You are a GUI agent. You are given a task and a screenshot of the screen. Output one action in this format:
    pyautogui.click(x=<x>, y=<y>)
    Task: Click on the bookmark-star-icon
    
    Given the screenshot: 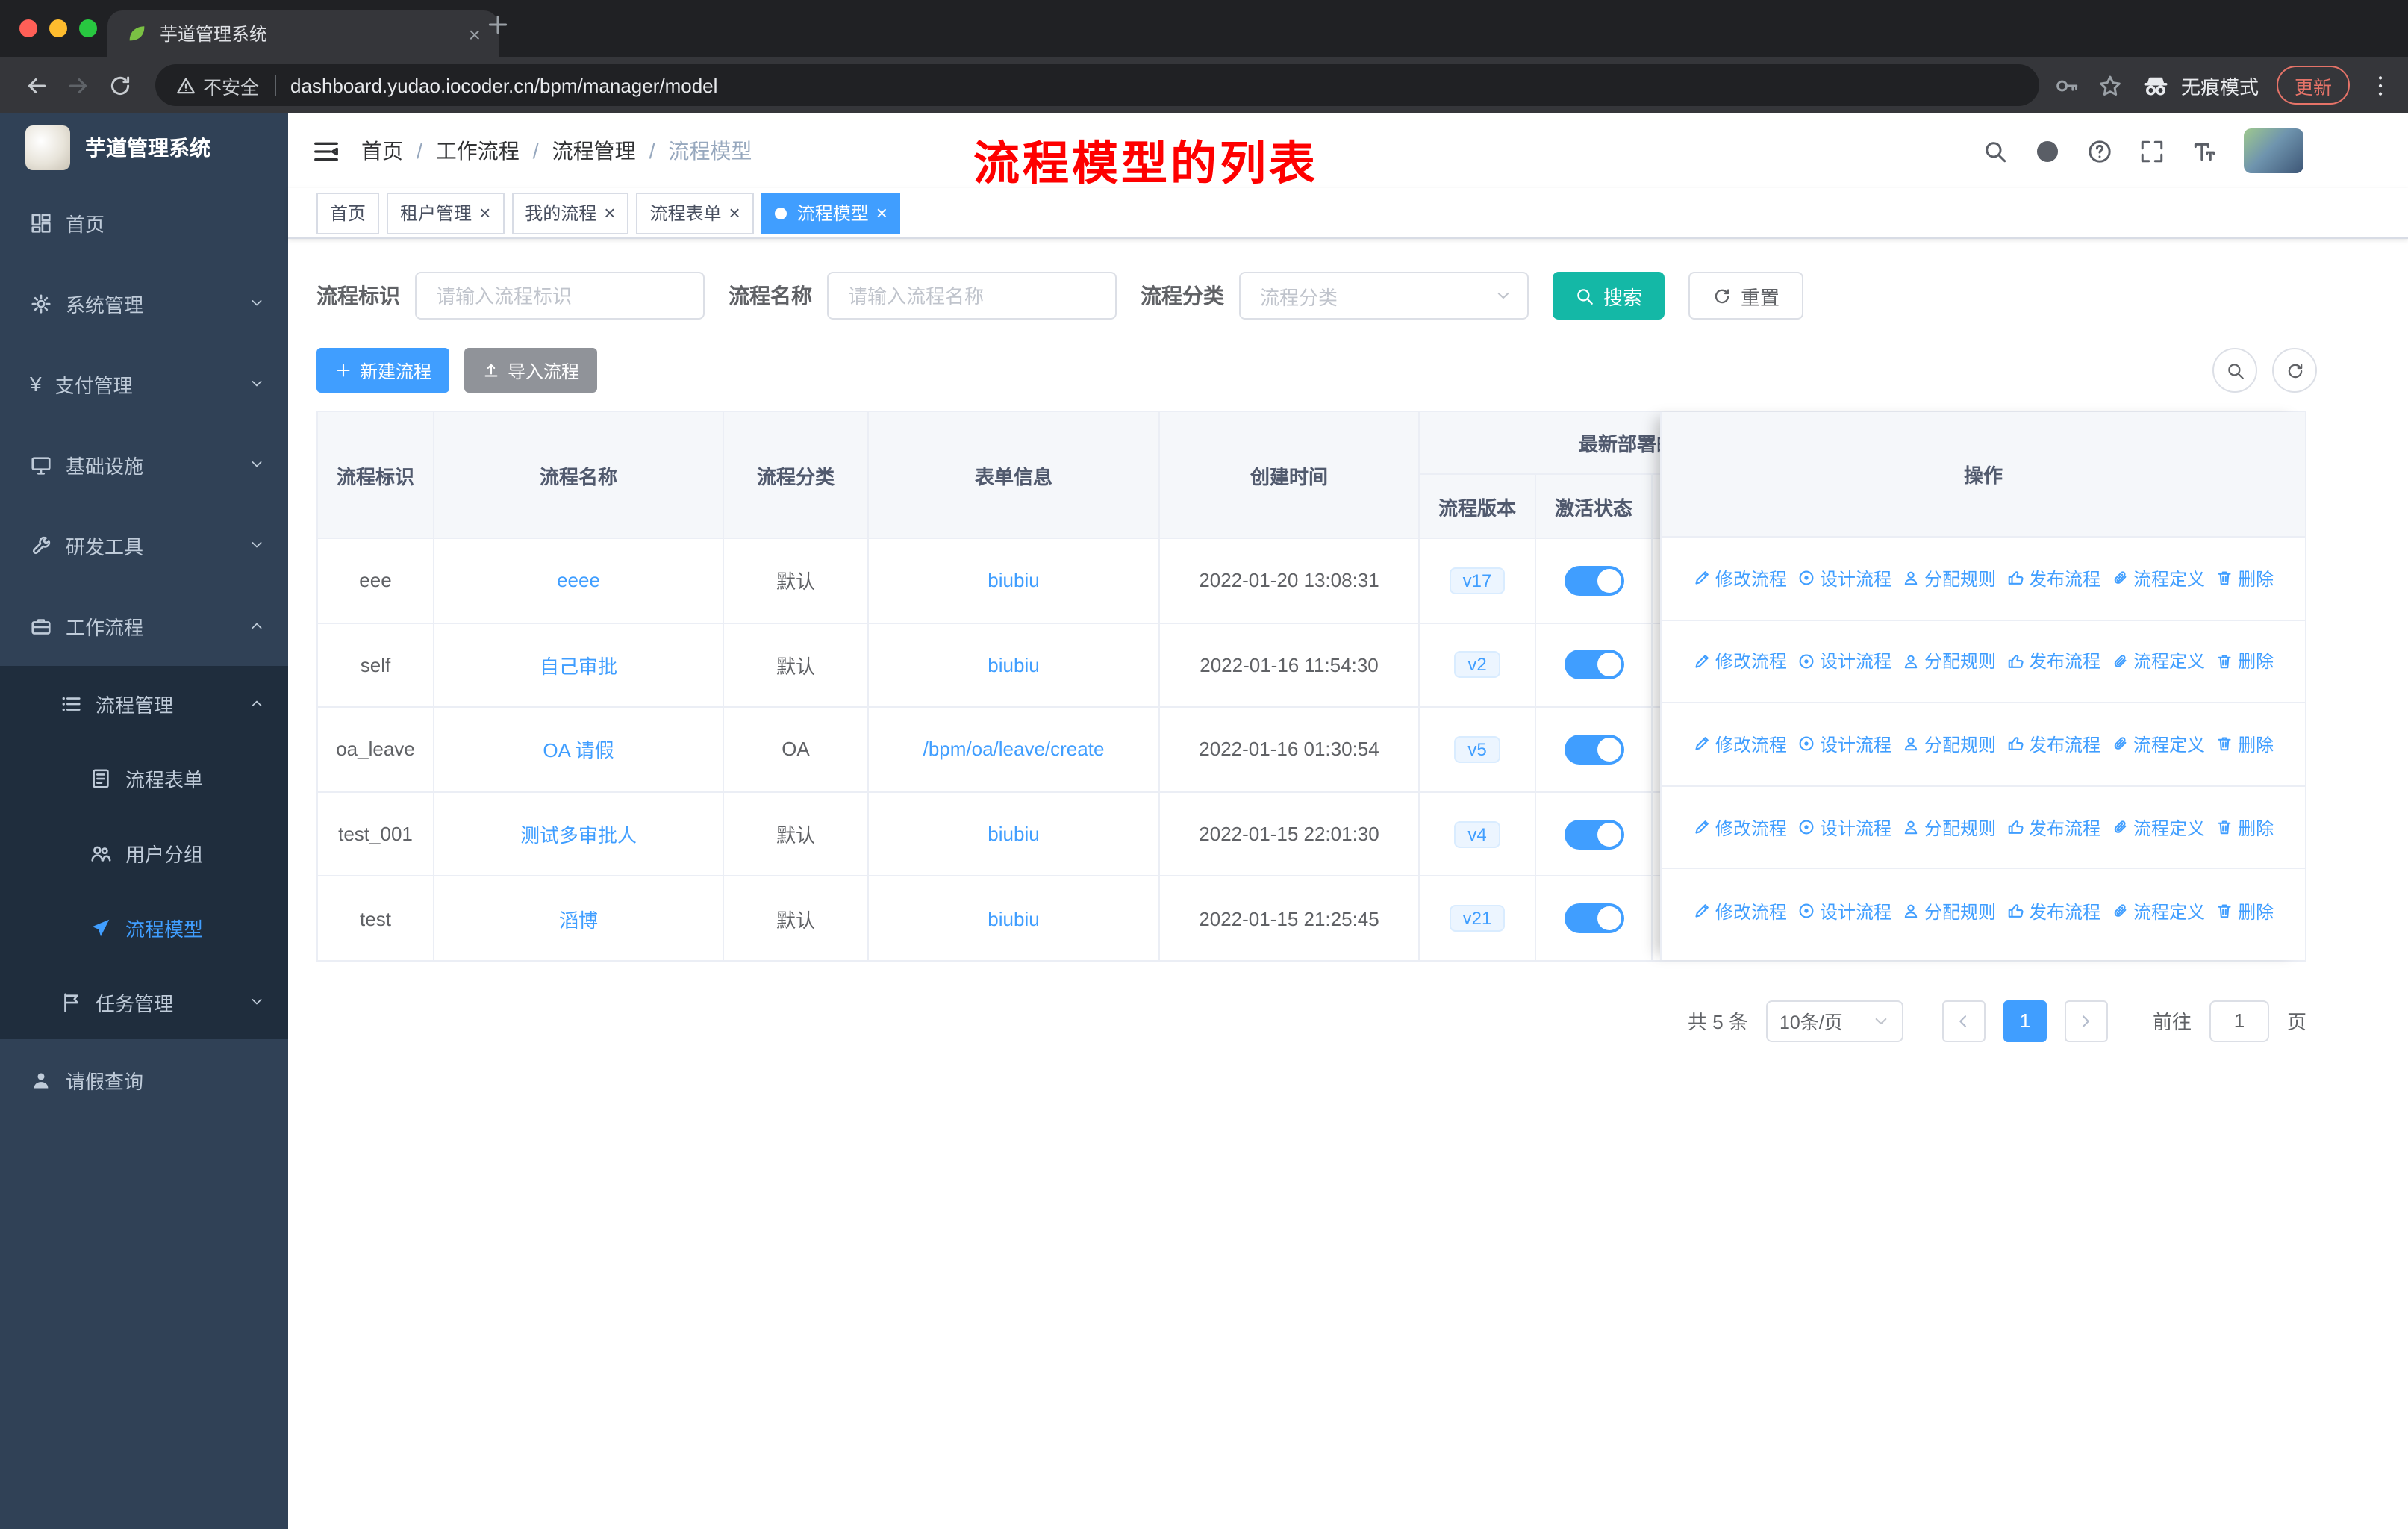 What is the action you would take?
    pyautogui.click(x=2110, y=85)
    